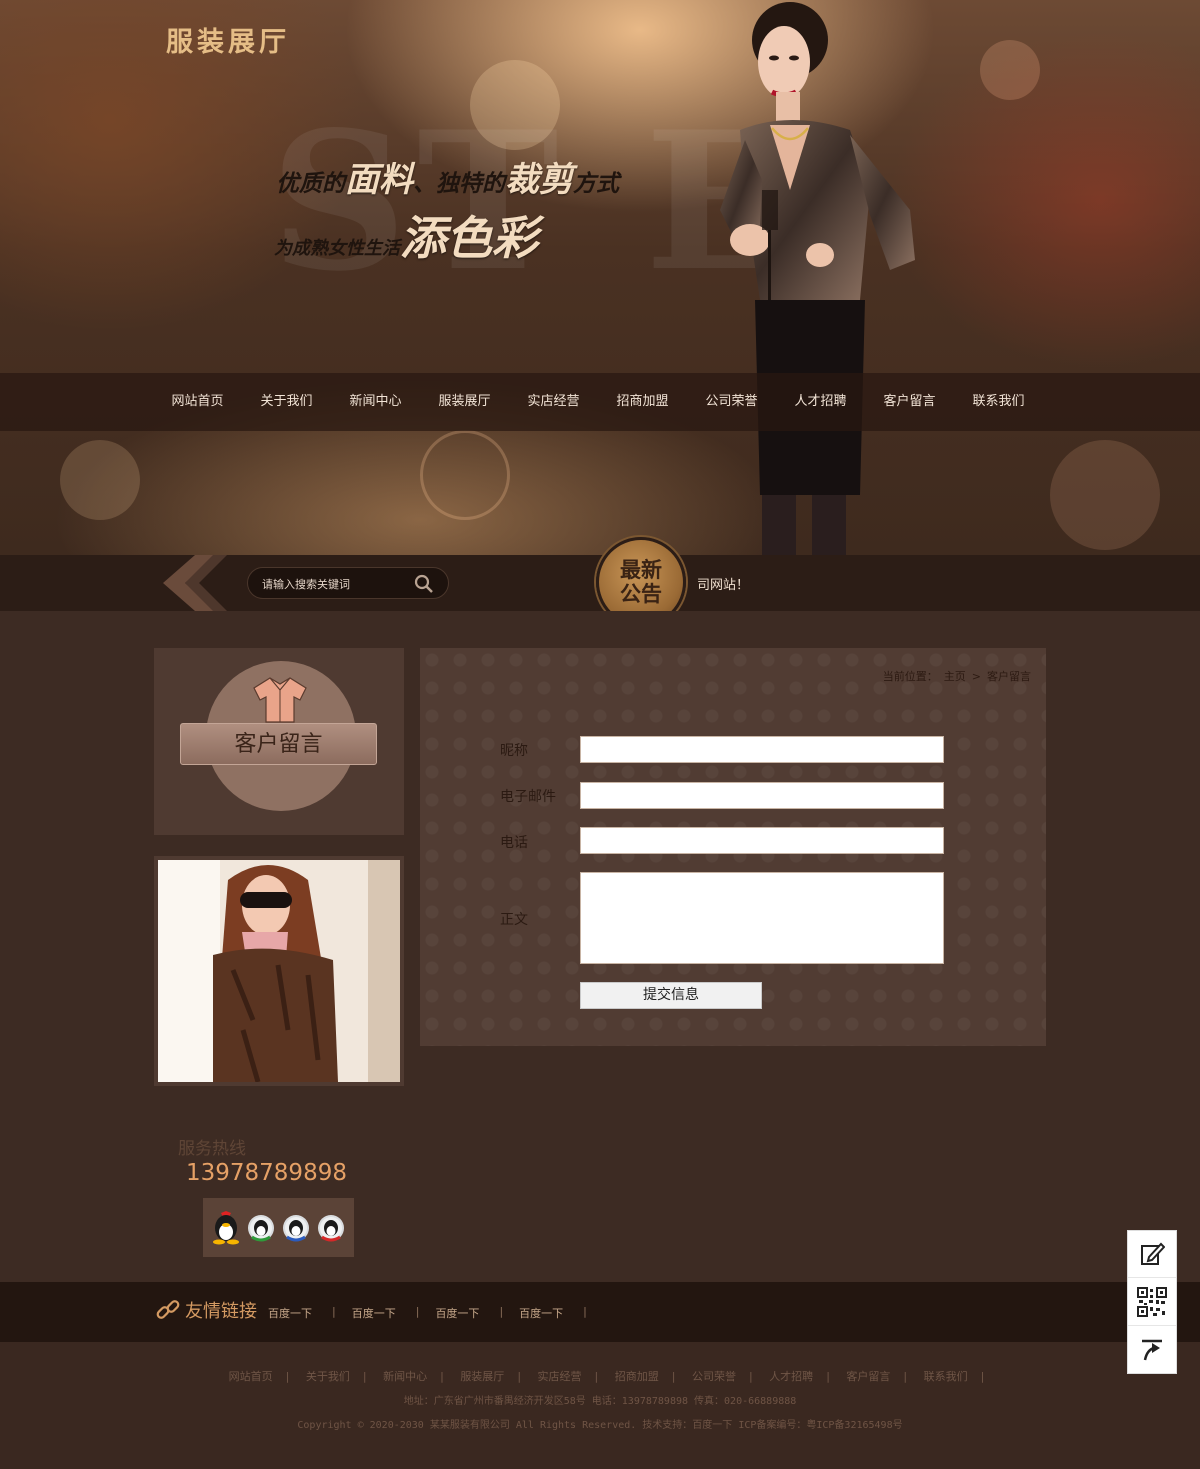  I want to click on slogan-text: 为成熟女性生活, so click(337, 248).